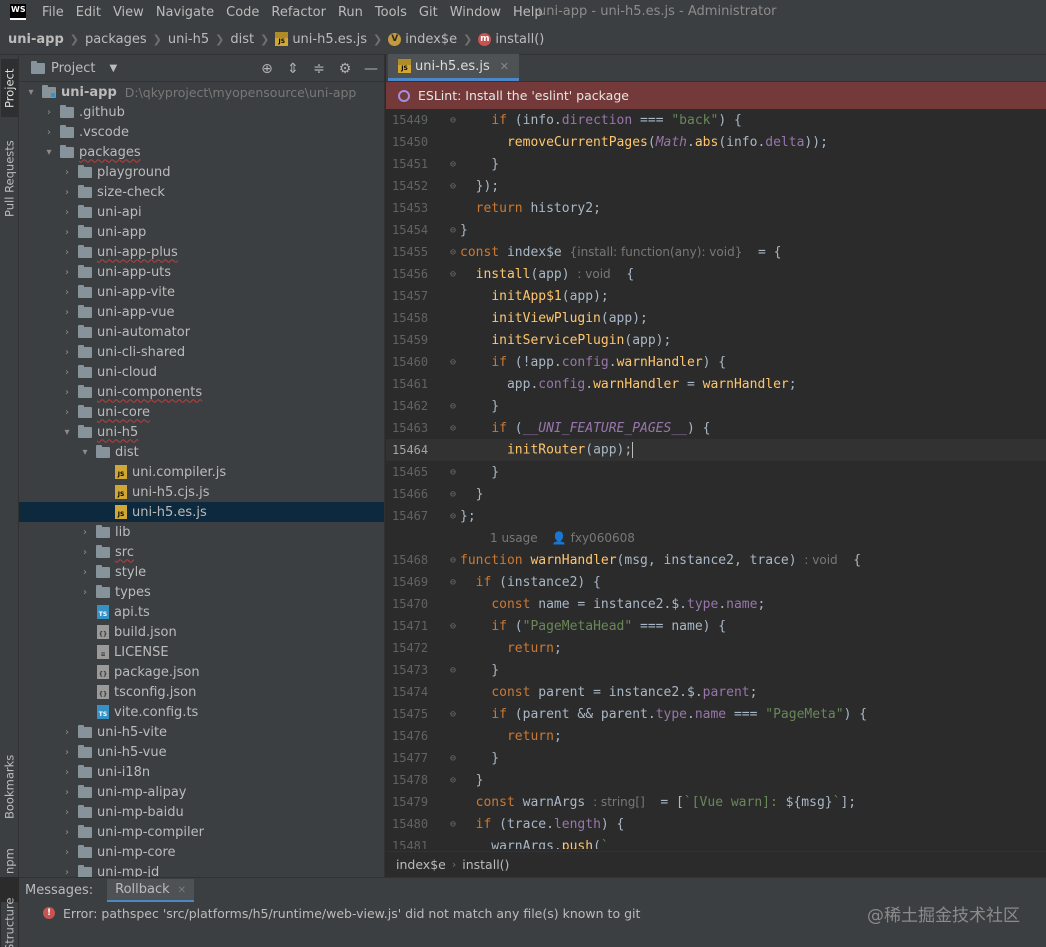 The height and width of the screenshot is (947, 1046). What do you see at coordinates (201, 792) in the screenshot?
I see `tree-row: › uni-mp-alipay` at bounding box center [201, 792].